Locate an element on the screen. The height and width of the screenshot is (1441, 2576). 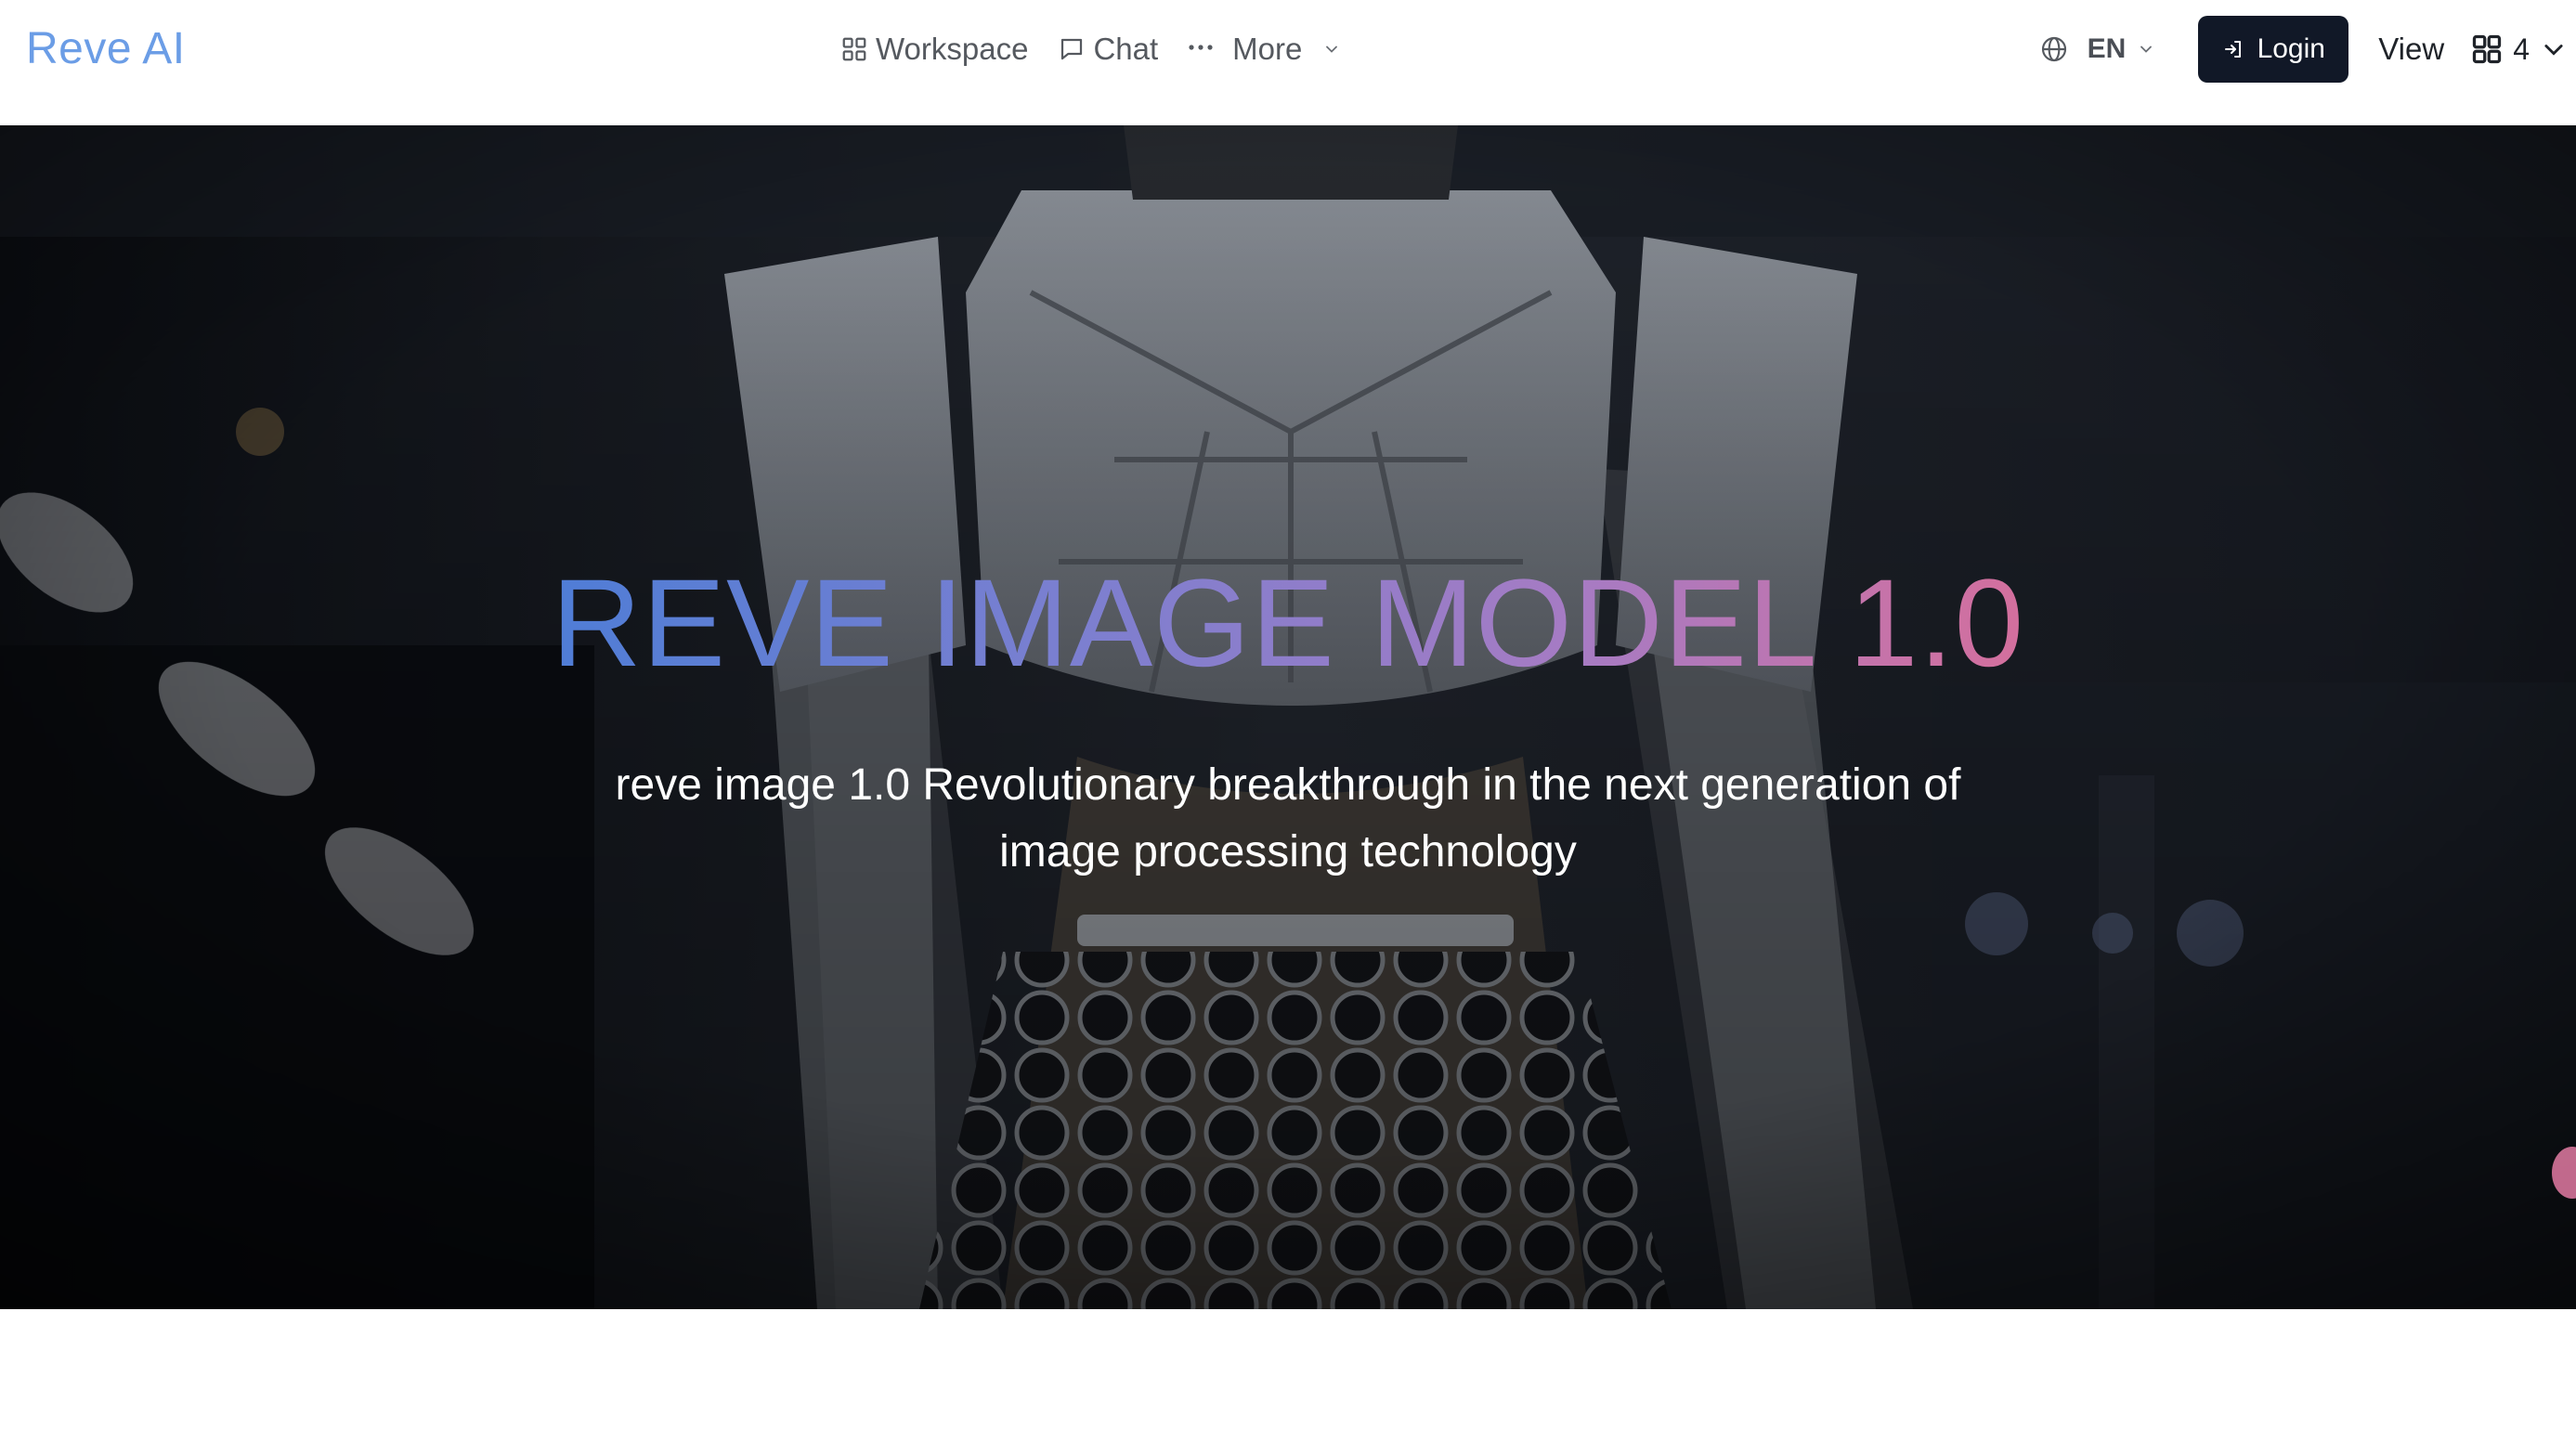
nav-more: More is located at coordinates (1264, 49).